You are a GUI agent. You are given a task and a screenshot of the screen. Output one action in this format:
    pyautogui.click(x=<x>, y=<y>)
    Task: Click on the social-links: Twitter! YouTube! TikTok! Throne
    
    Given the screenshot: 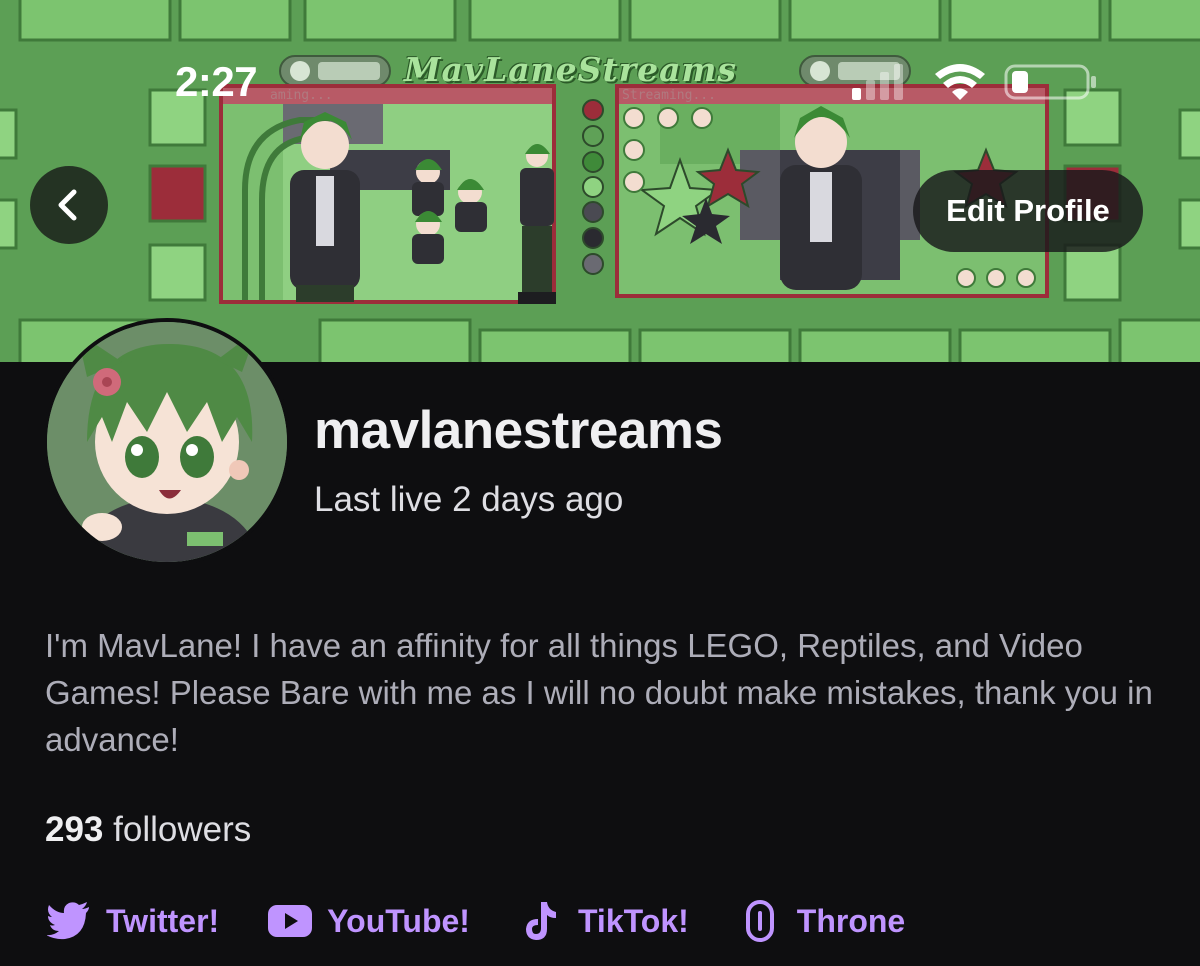 What is the action you would take?
    pyautogui.click(x=499, y=921)
    